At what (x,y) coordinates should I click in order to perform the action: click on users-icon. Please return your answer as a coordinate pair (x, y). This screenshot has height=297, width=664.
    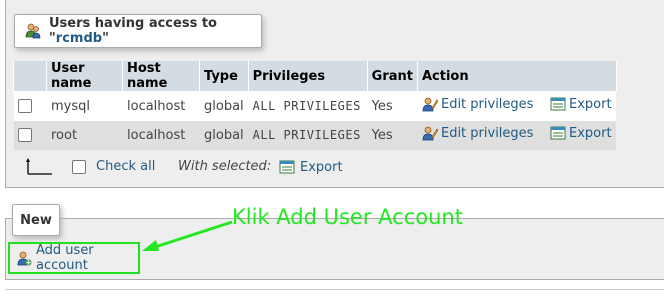
    Looking at the image, I should click on (33, 31).